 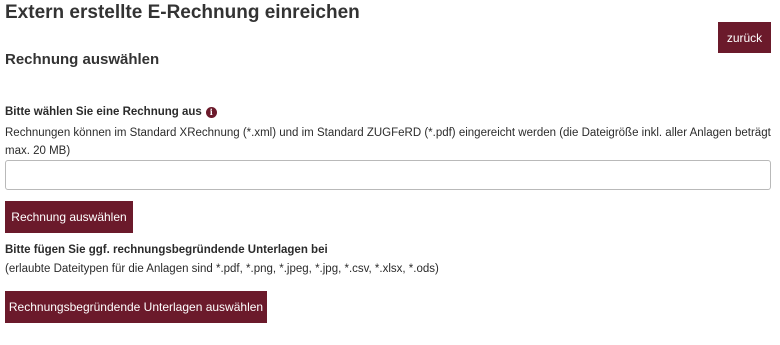 What do you see at coordinates (69, 217) in the screenshot?
I see `select-invoice-button: Rechnung auswählen` at bounding box center [69, 217].